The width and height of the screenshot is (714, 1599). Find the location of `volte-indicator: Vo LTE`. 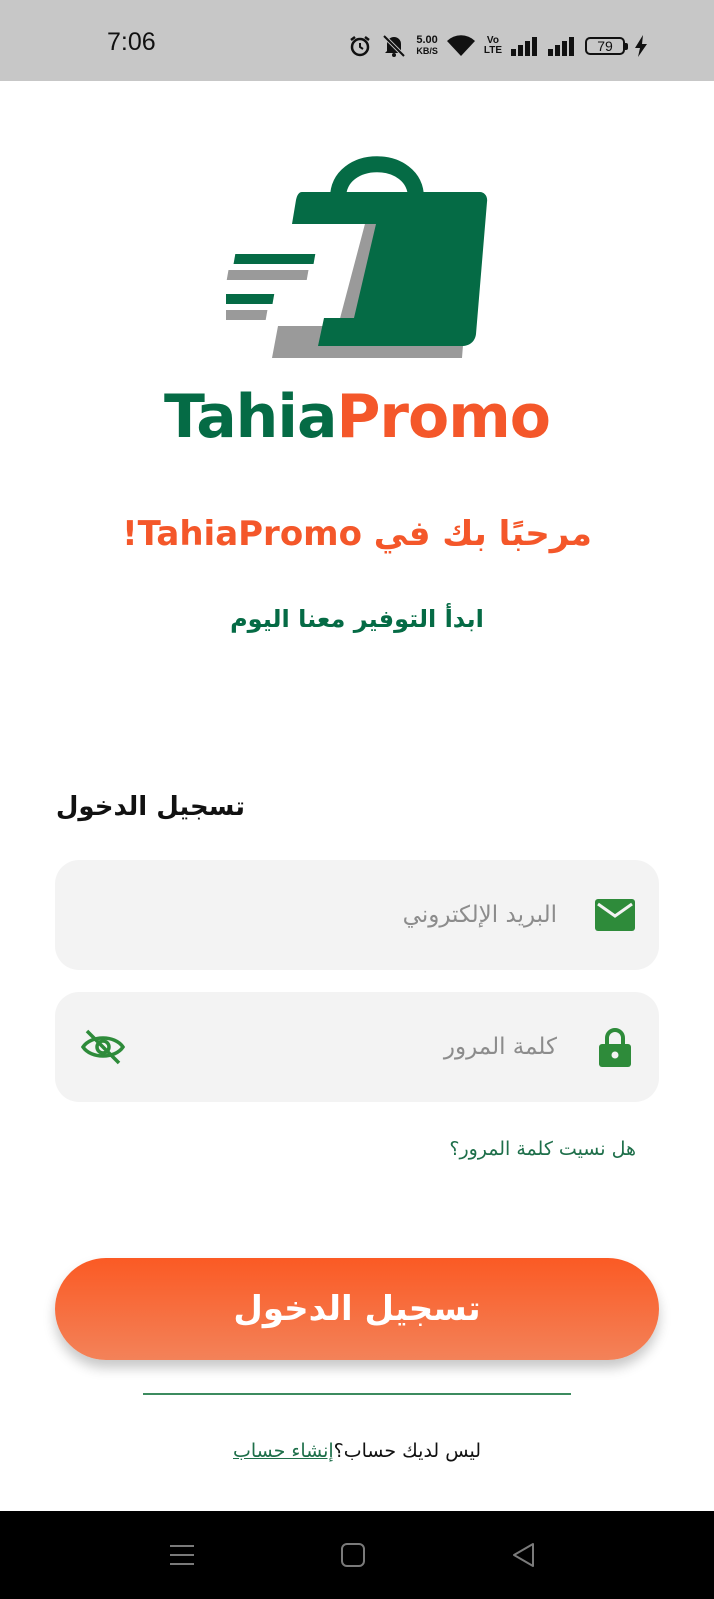

volte-indicator: Vo LTE is located at coordinates (493, 46).